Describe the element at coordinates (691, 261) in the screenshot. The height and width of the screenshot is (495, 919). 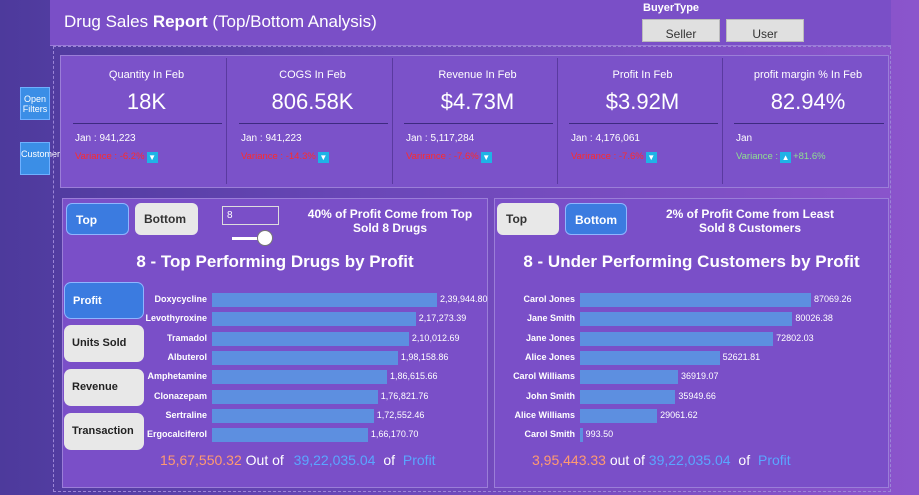
I see `right-chart-title: 8 - Under Performing Customers by Profit` at that location.